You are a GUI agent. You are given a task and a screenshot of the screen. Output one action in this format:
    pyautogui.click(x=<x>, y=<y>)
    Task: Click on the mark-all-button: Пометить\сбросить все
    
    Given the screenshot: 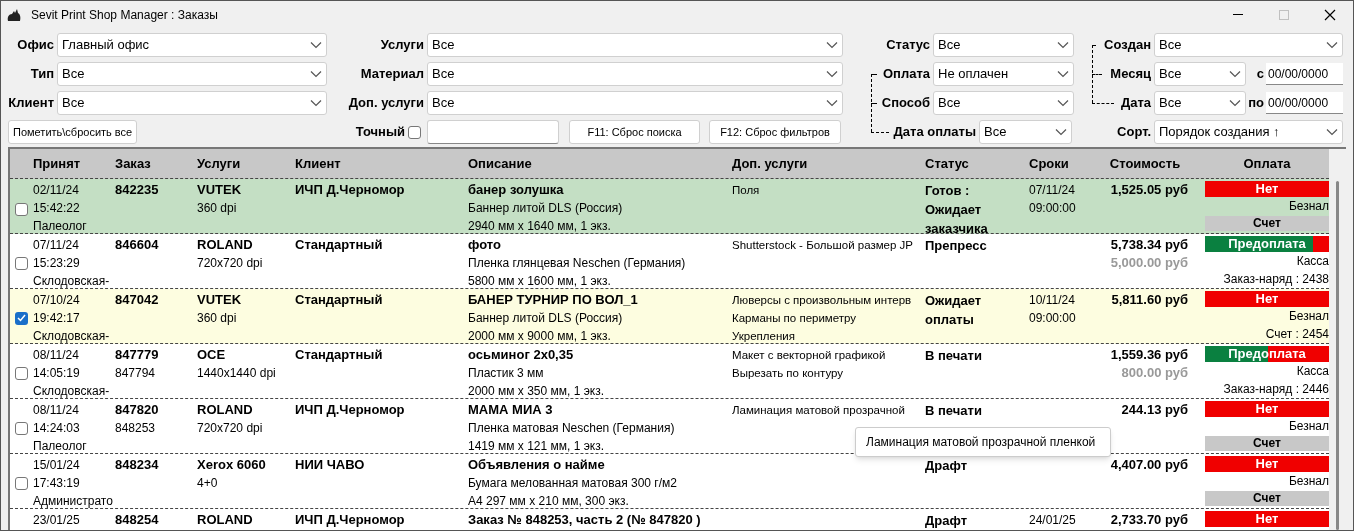 What is the action you would take?
    pyautogui.click(x=73, y=132)
    